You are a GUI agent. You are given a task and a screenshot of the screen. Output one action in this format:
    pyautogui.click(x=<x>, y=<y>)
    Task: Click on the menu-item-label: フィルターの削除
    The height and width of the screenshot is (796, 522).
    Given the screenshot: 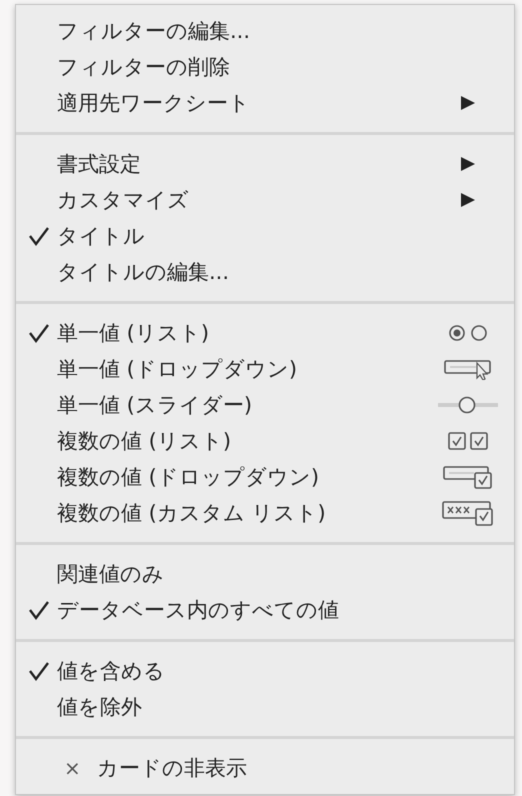 What is the action you would take?
    pyautogui.click(x=143, y=67)
    